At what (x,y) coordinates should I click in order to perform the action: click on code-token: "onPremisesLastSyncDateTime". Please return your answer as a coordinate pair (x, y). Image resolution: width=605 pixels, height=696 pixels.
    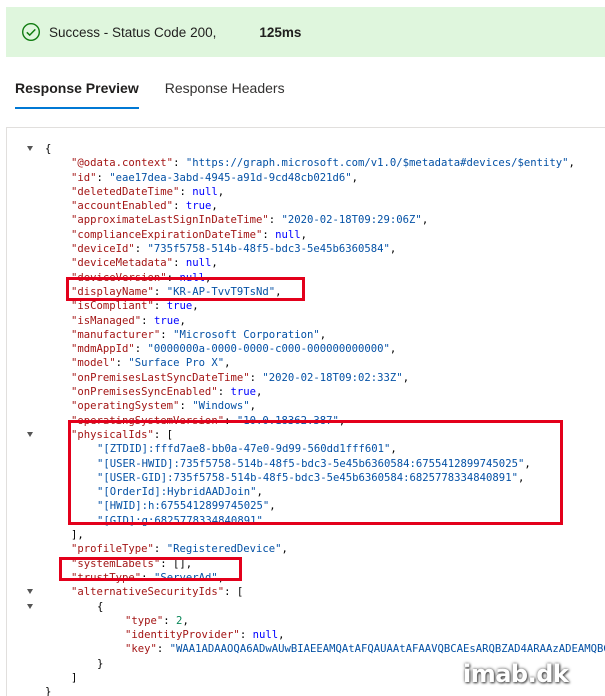
    Looking at the image, I should click on (160, 377).